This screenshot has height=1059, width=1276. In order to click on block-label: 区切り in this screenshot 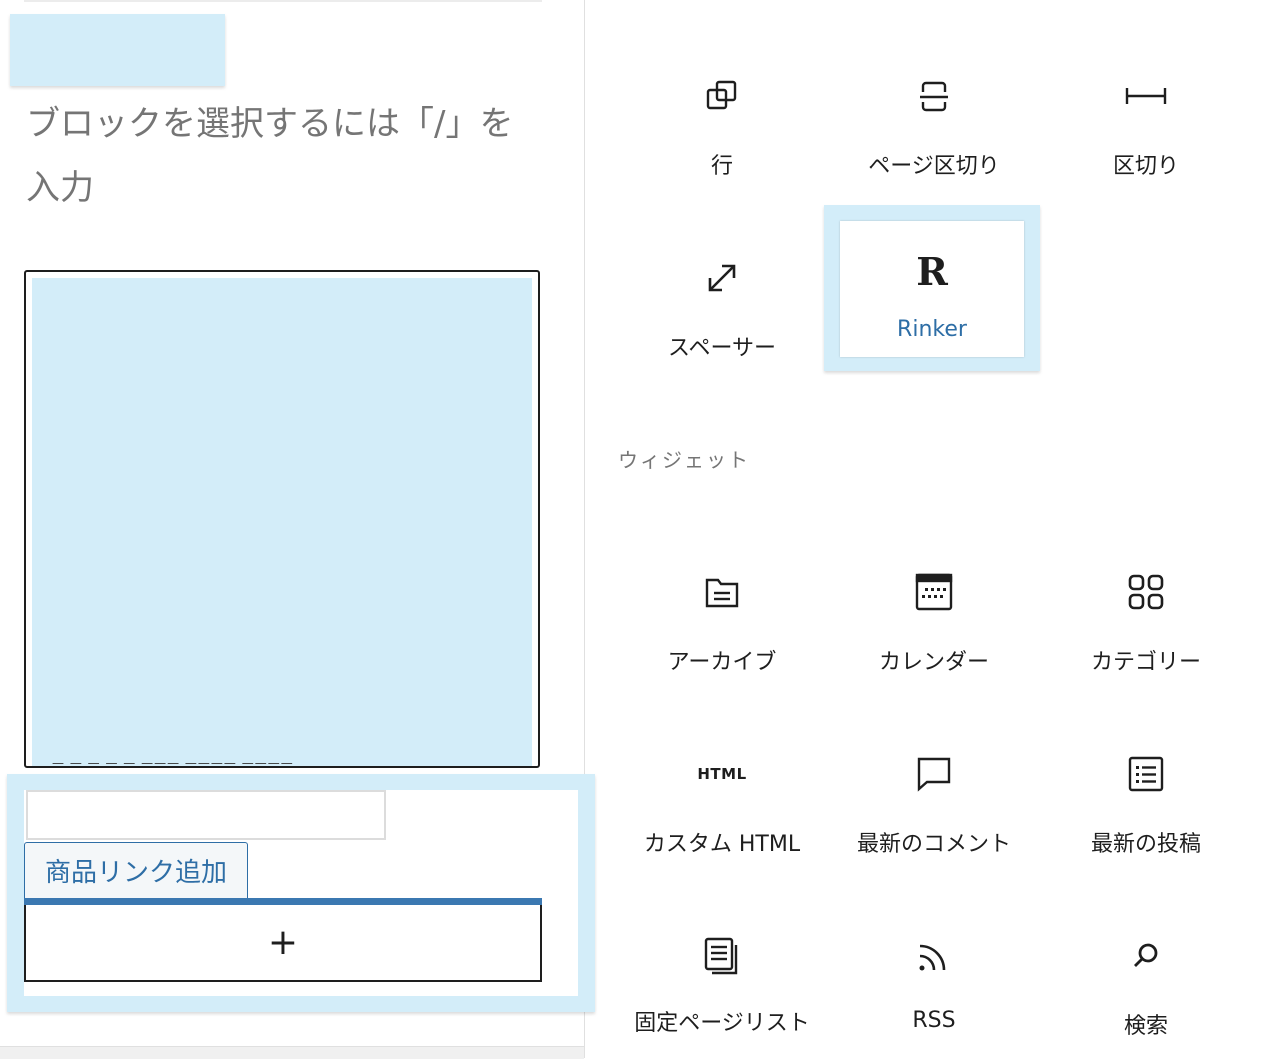, I will do `click(1145, 166)`.